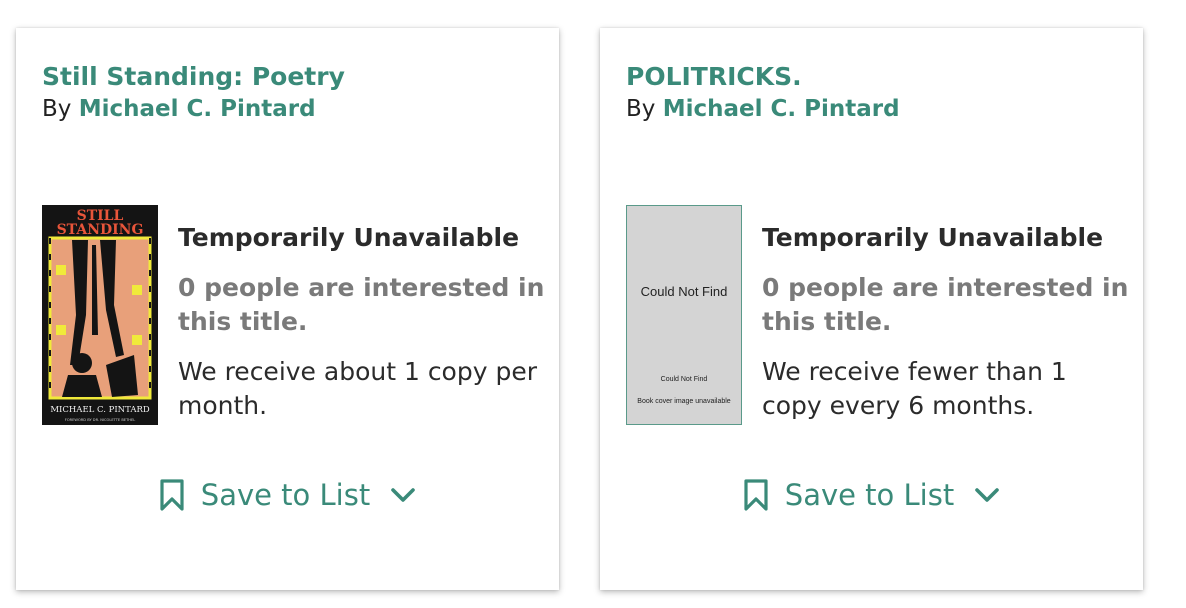 The image size is (1186, 608). Describe the element at coordinates (100, 420) in the screenshot. I see `cover-foreword: FOREWORD BY DR. NICOLETTE BETHEL` at that location.